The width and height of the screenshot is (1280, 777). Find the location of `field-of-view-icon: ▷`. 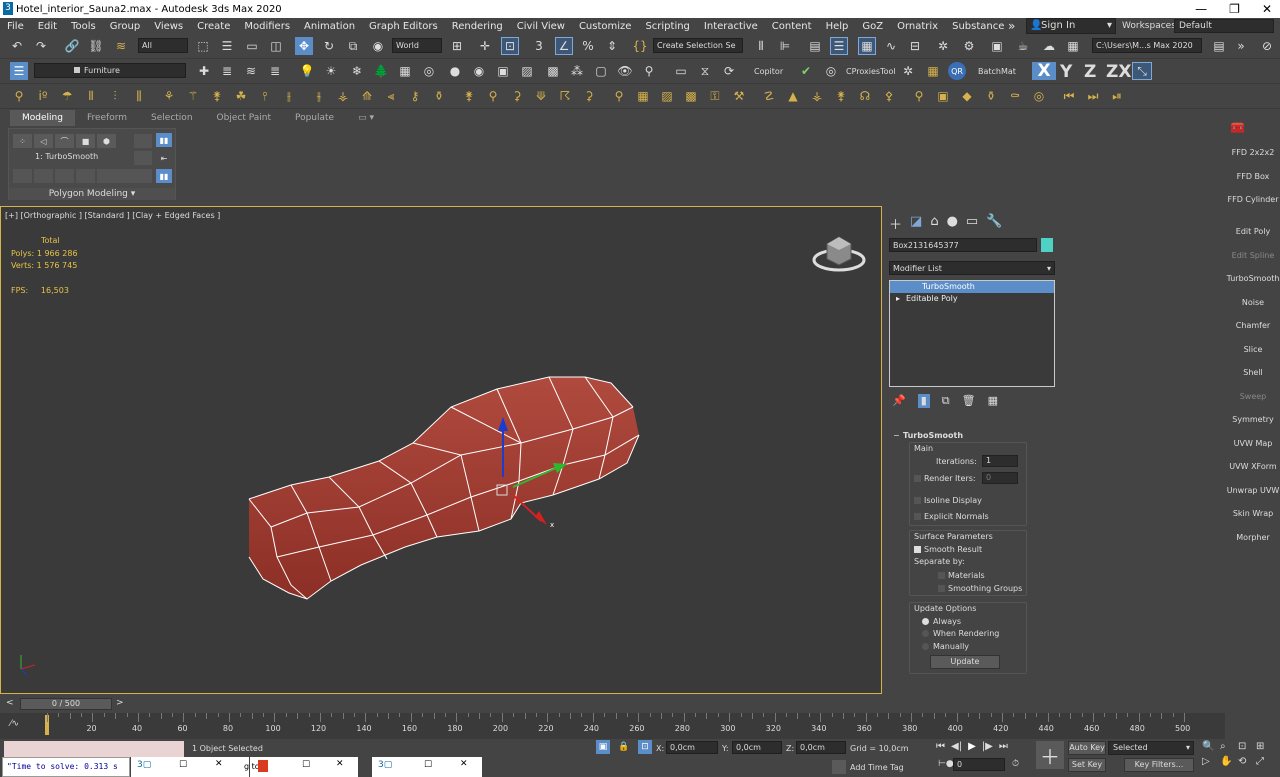

field-of-view-icon: ▷ is located at coordinates (1211, 761).